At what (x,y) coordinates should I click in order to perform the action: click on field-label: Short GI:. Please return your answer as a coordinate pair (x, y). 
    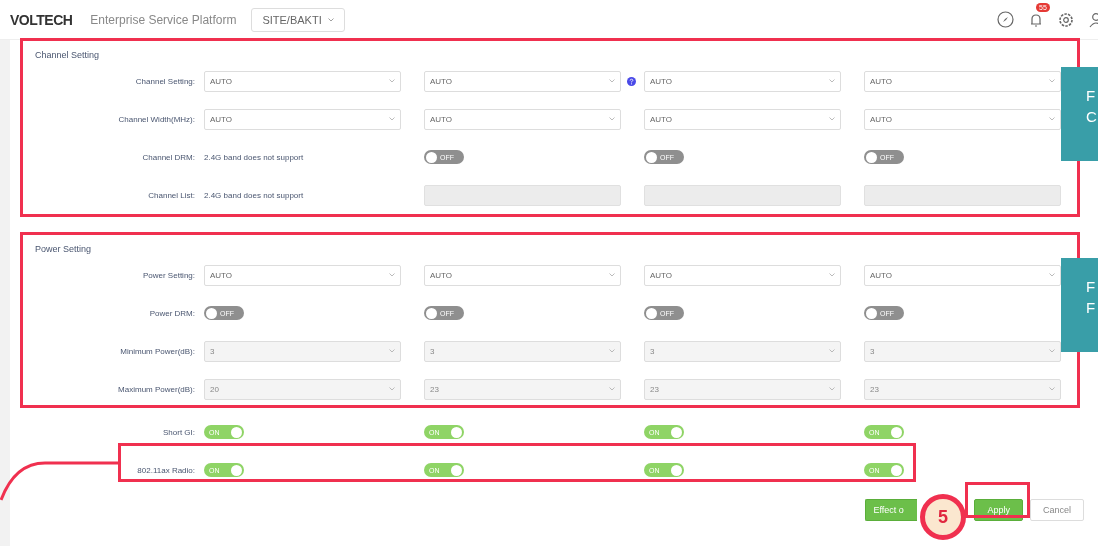
    Looking at the image, I should click on (179, 432).